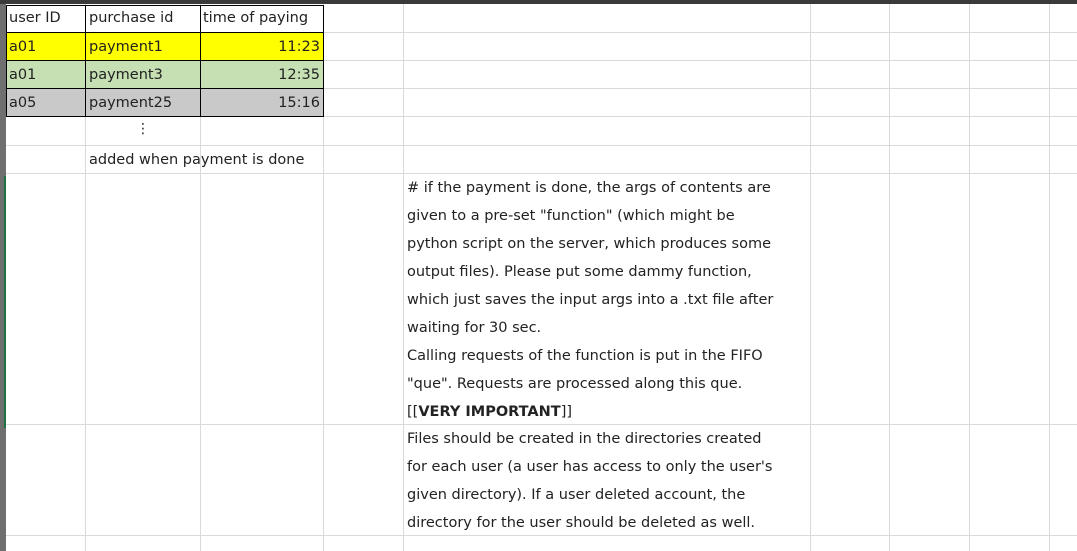 This screenshot has height=551, width=1077. What do you see at coordinates (261, 47) in the screenshot?
I see `cell-time-of-paying: 11:23` at bounding box center [261, 47].